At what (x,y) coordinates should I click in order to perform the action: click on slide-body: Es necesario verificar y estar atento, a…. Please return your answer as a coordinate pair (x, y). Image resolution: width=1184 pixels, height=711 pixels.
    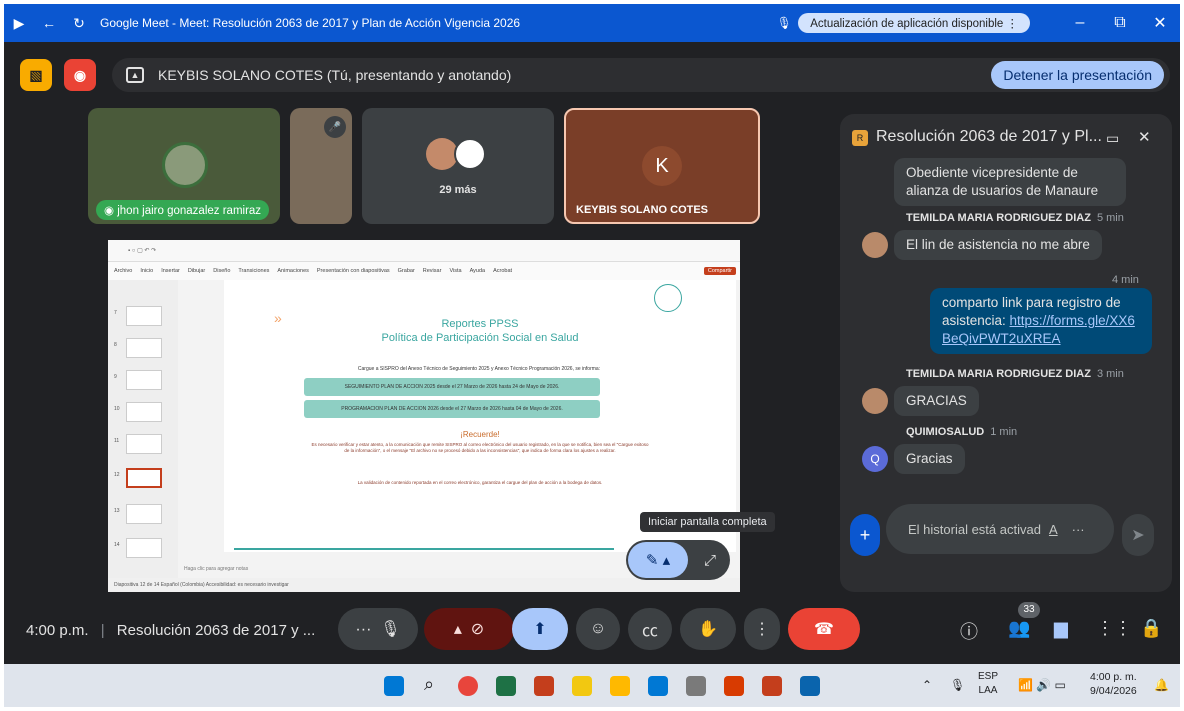
    Looking at the image, I should click on (480, 447).